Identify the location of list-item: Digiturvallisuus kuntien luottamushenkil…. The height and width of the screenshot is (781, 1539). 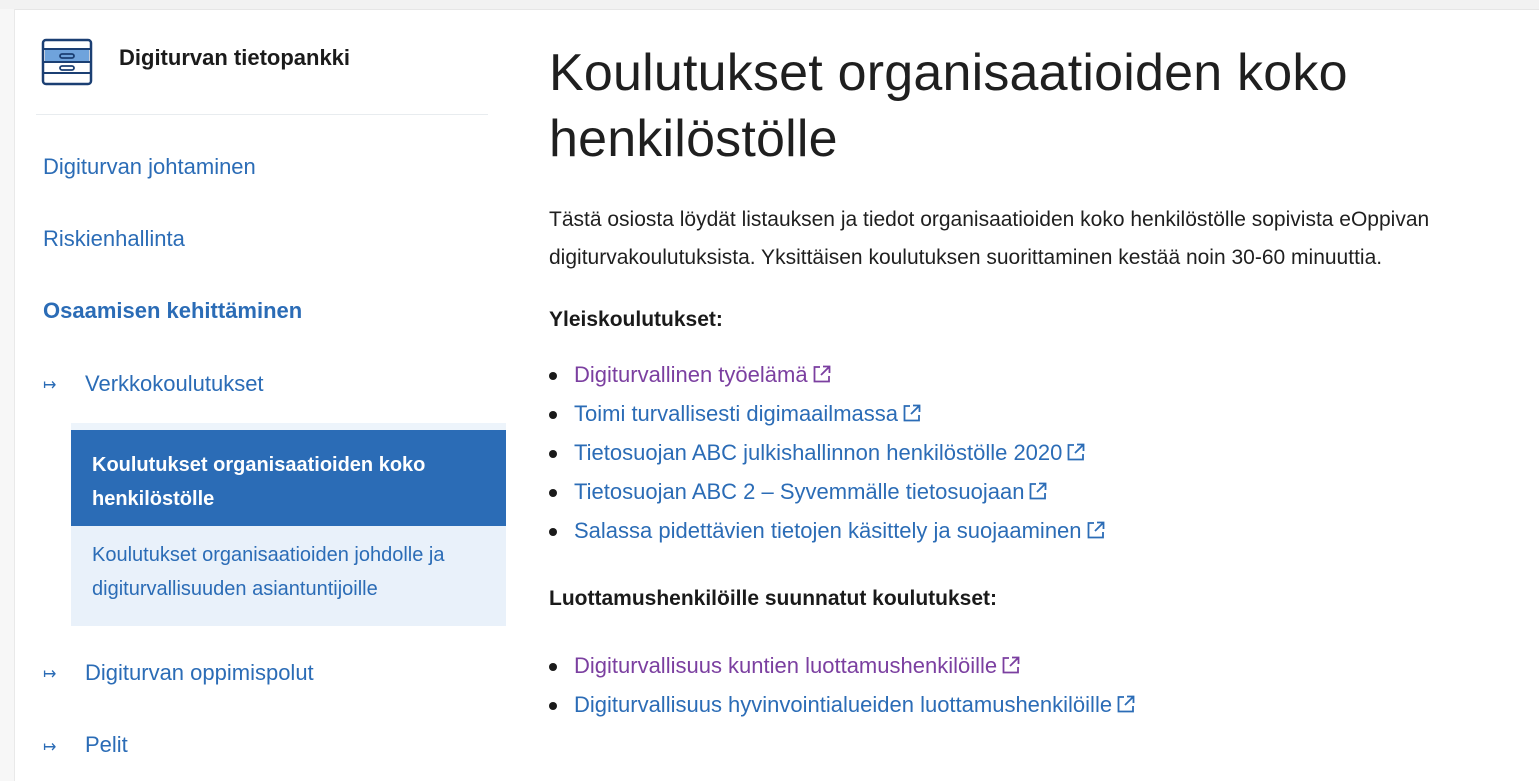
(1034, 666).